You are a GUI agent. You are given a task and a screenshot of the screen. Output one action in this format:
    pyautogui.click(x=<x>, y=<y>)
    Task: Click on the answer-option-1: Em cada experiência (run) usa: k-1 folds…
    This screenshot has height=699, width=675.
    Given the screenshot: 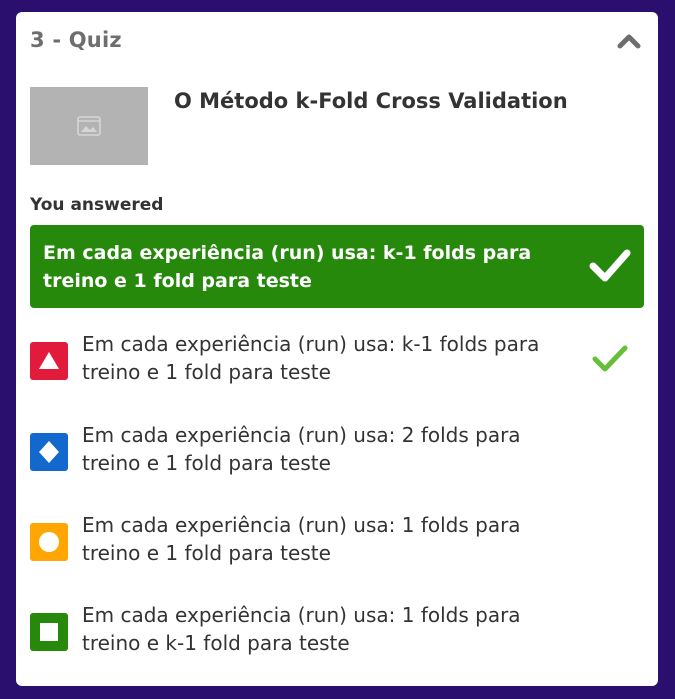 What is the action you would take?
    pyautogui.click(x=337, y=360)
    